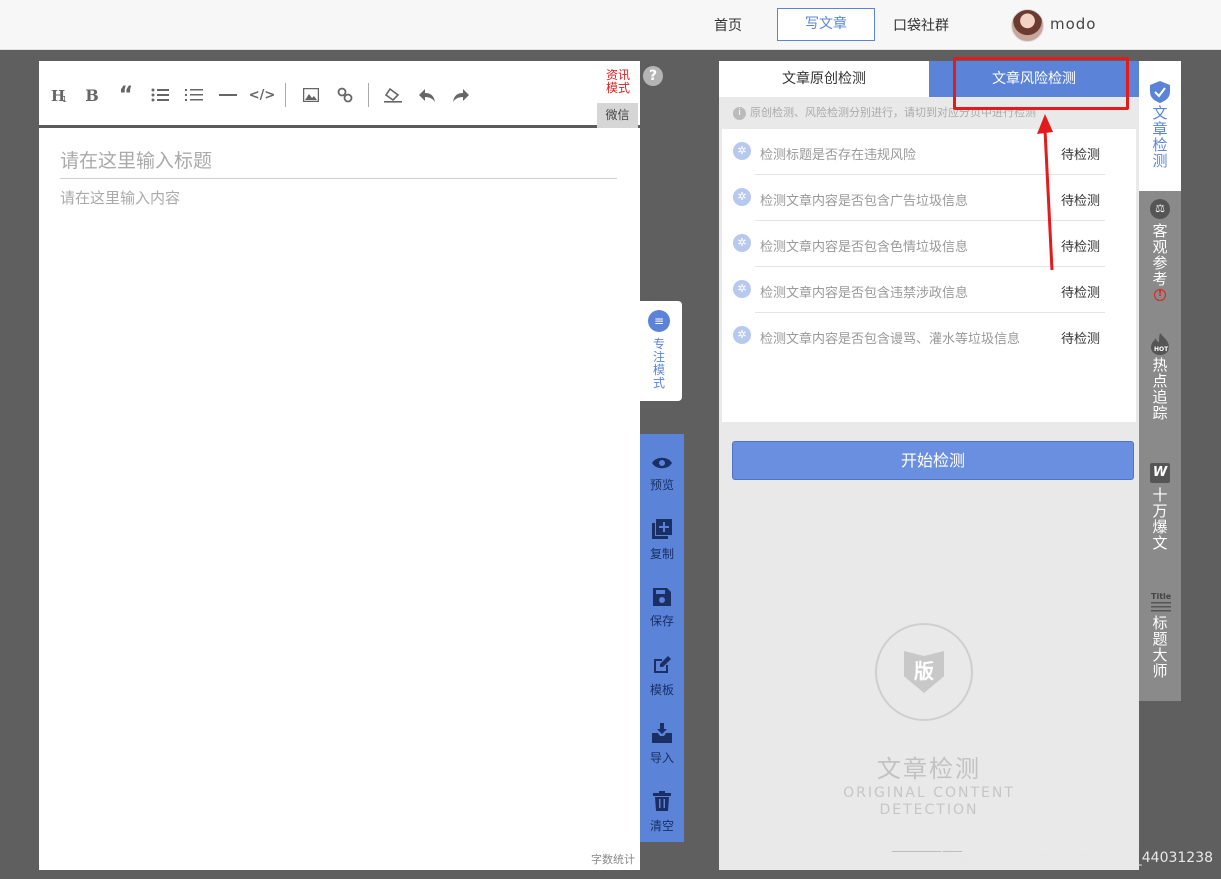 The width and height of the screenshot is (1221, 879). What do you see at coordinates (1160, 137) in the screenshot?
I see `sidebar-item-label: 文章检测` at bounding box center [1160, 137].